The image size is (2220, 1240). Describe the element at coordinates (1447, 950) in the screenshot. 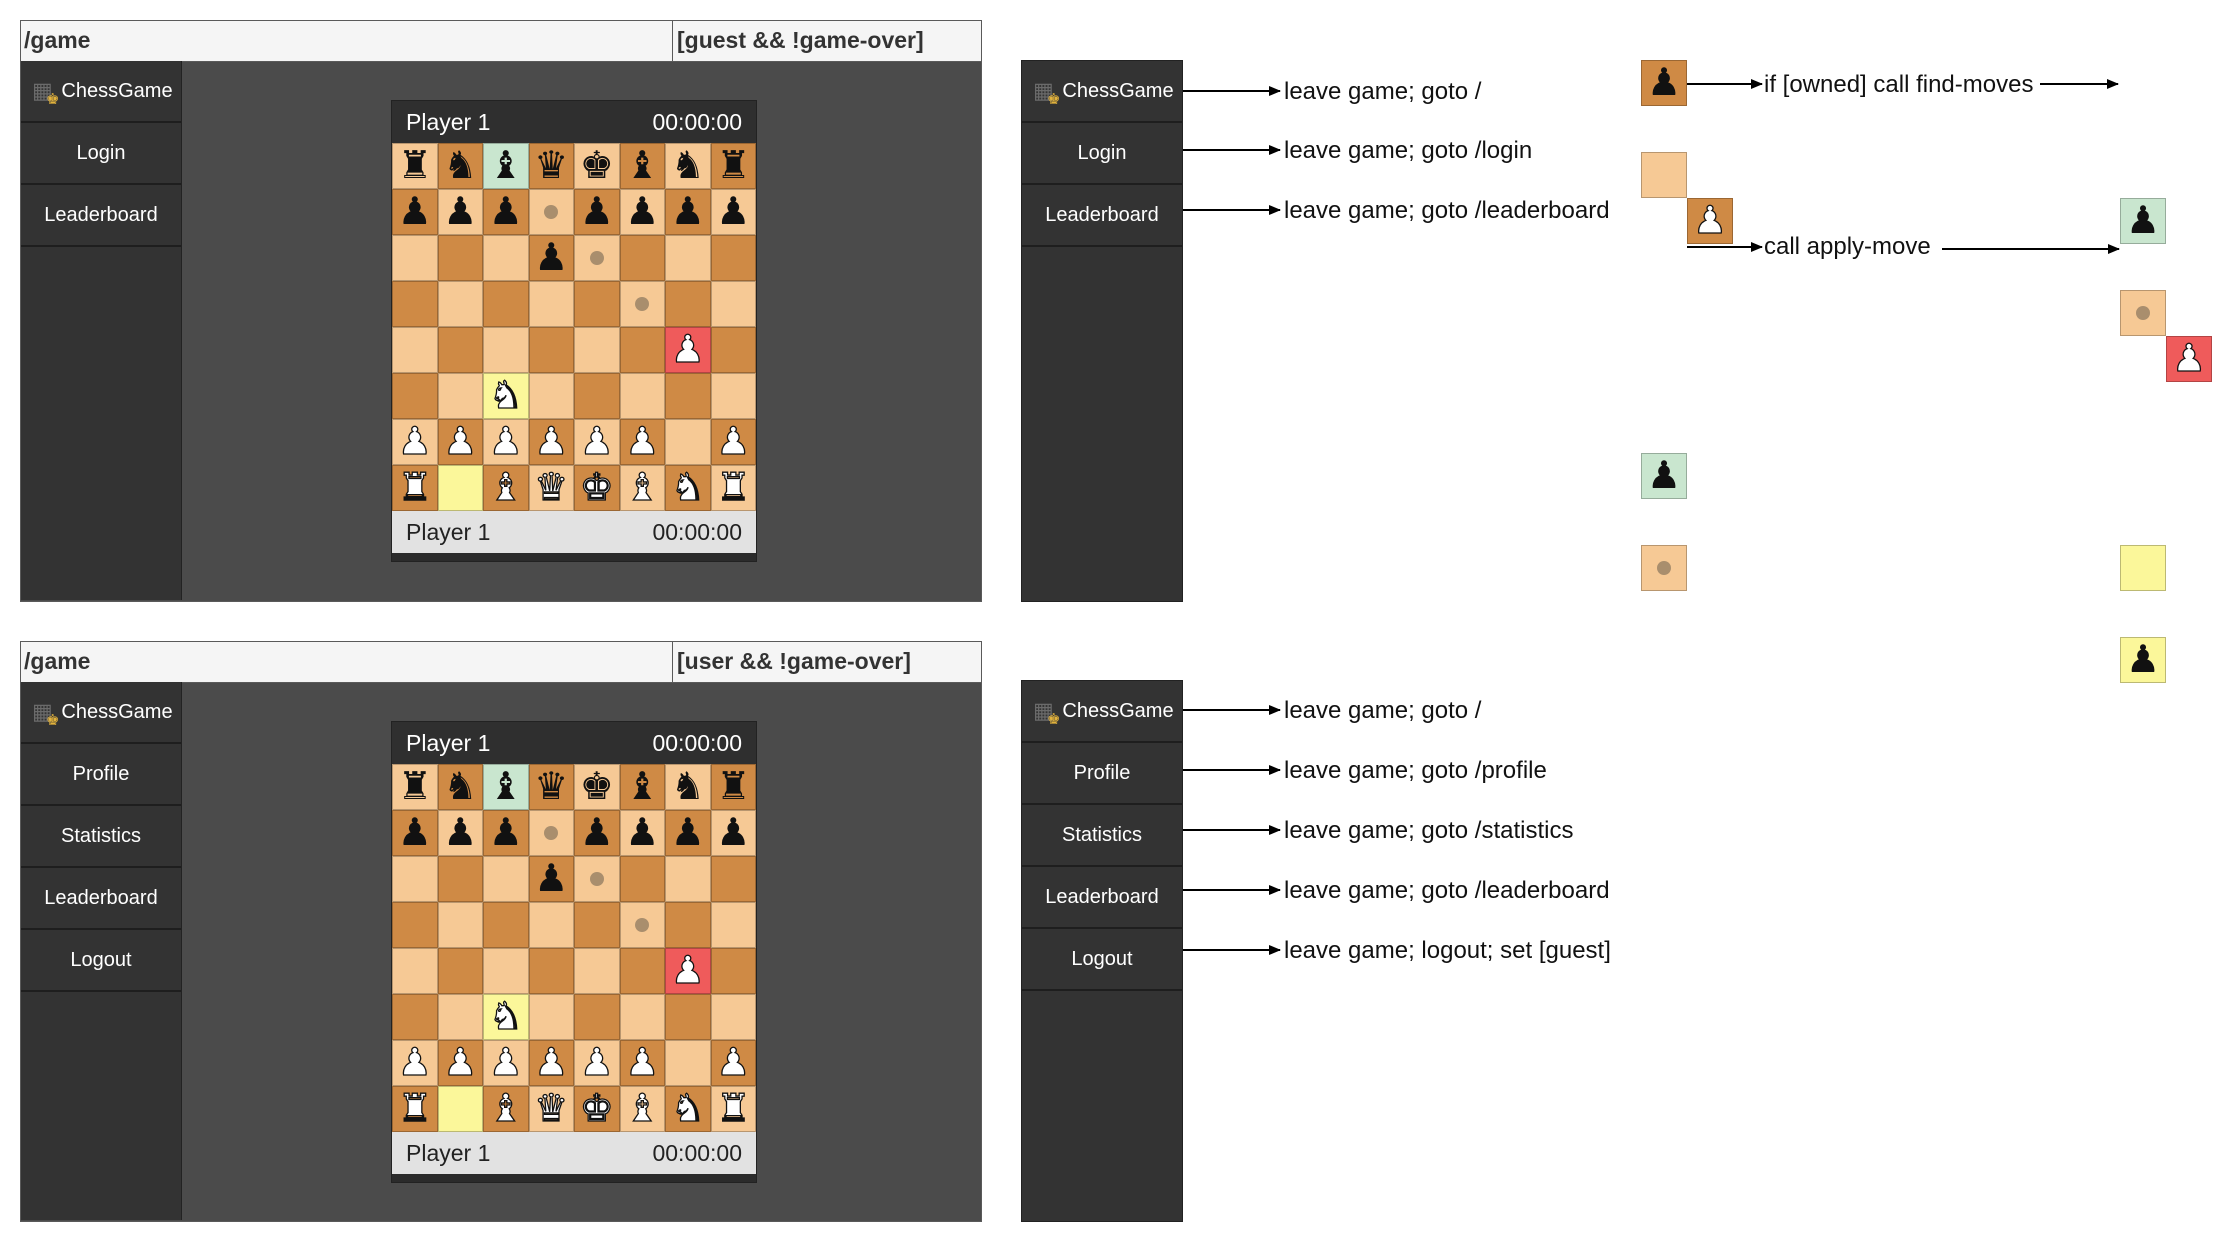

I see `action-annotation: leave game; logout; set [guest]` at that location.